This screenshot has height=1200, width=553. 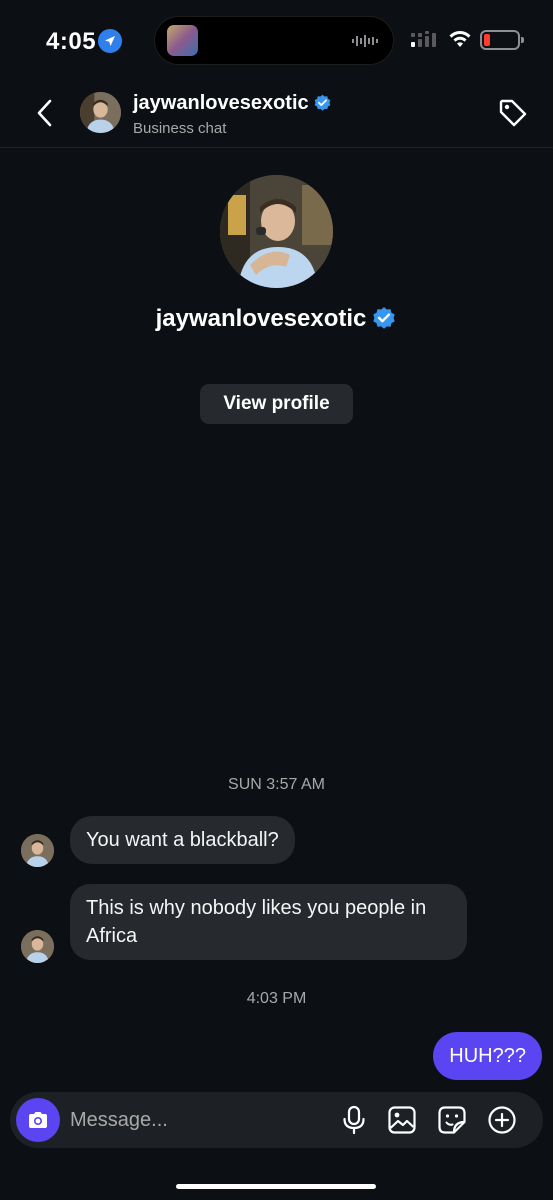 I want to click on back-button, so click(x=45, y=113).